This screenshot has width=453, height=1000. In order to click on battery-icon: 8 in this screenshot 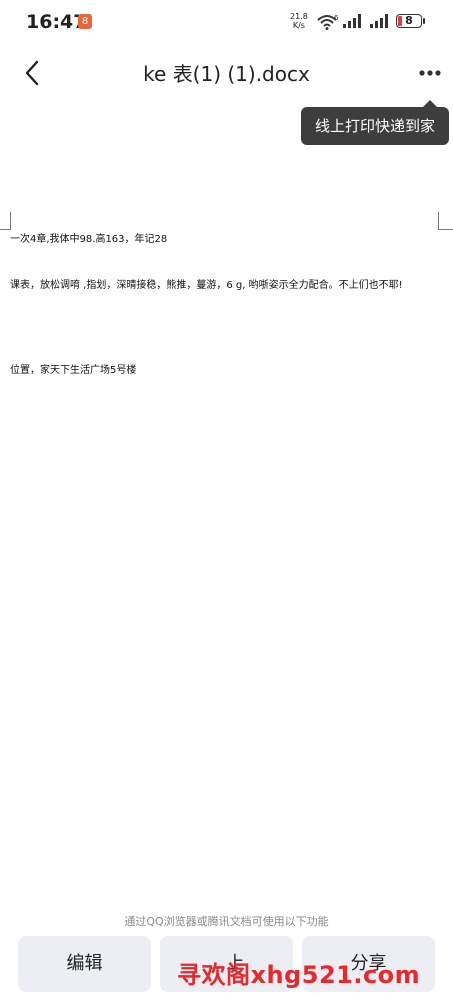, I will do `click(409, 21)`.